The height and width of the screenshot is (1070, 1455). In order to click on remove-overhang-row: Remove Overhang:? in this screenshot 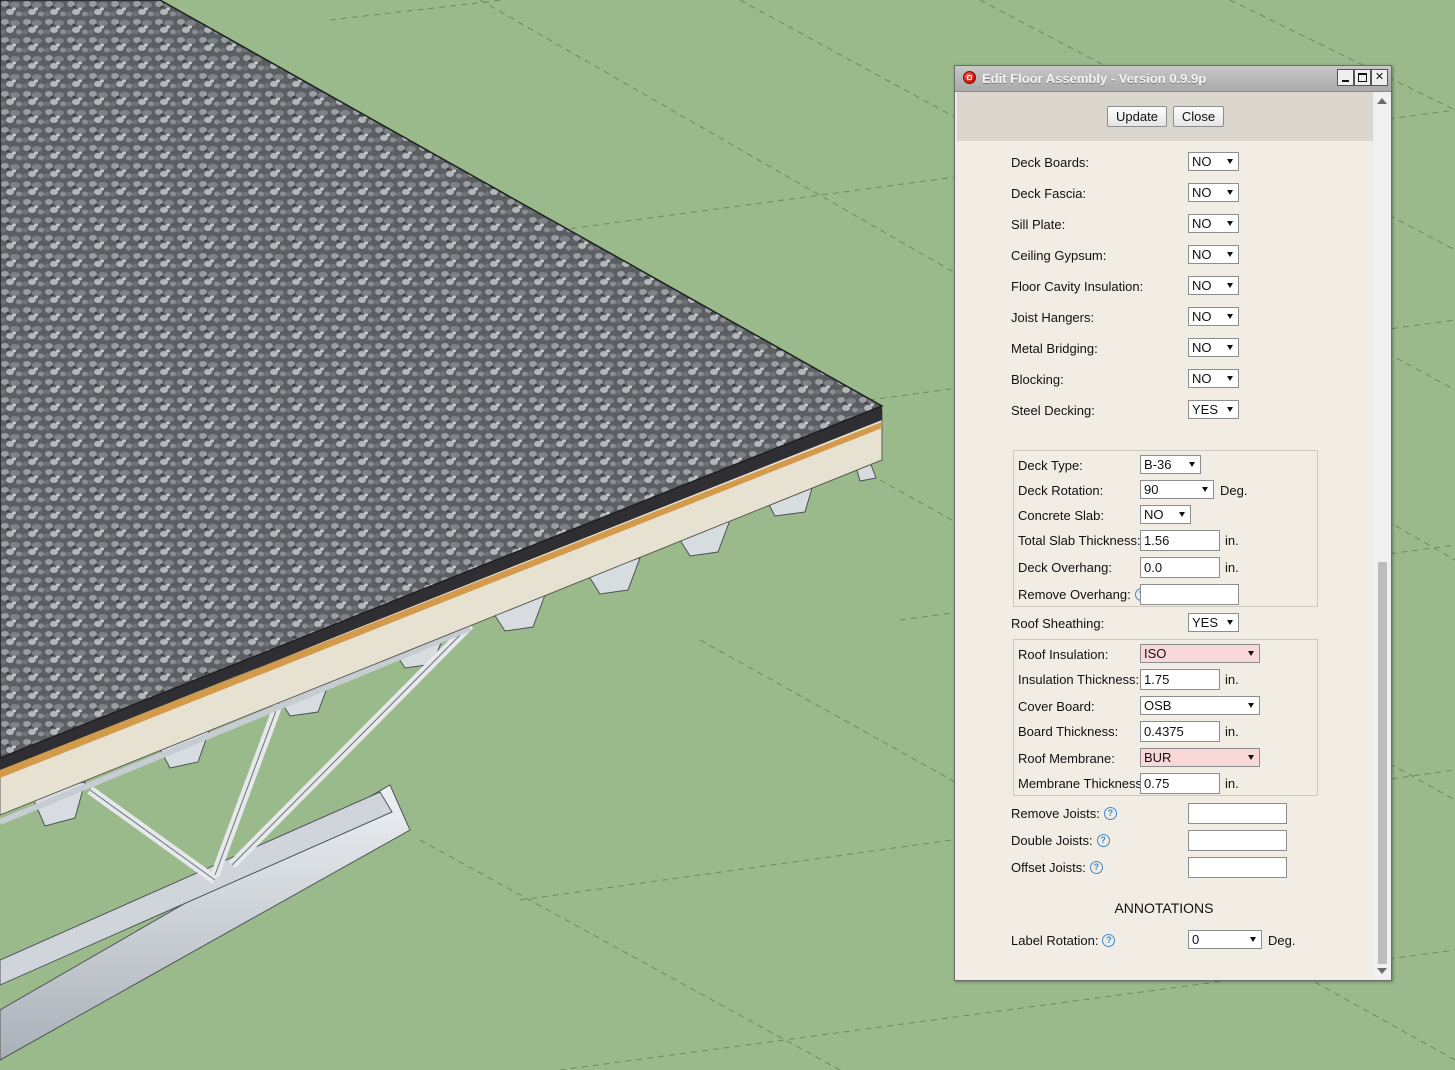, I will do `click(1165, 595)`.